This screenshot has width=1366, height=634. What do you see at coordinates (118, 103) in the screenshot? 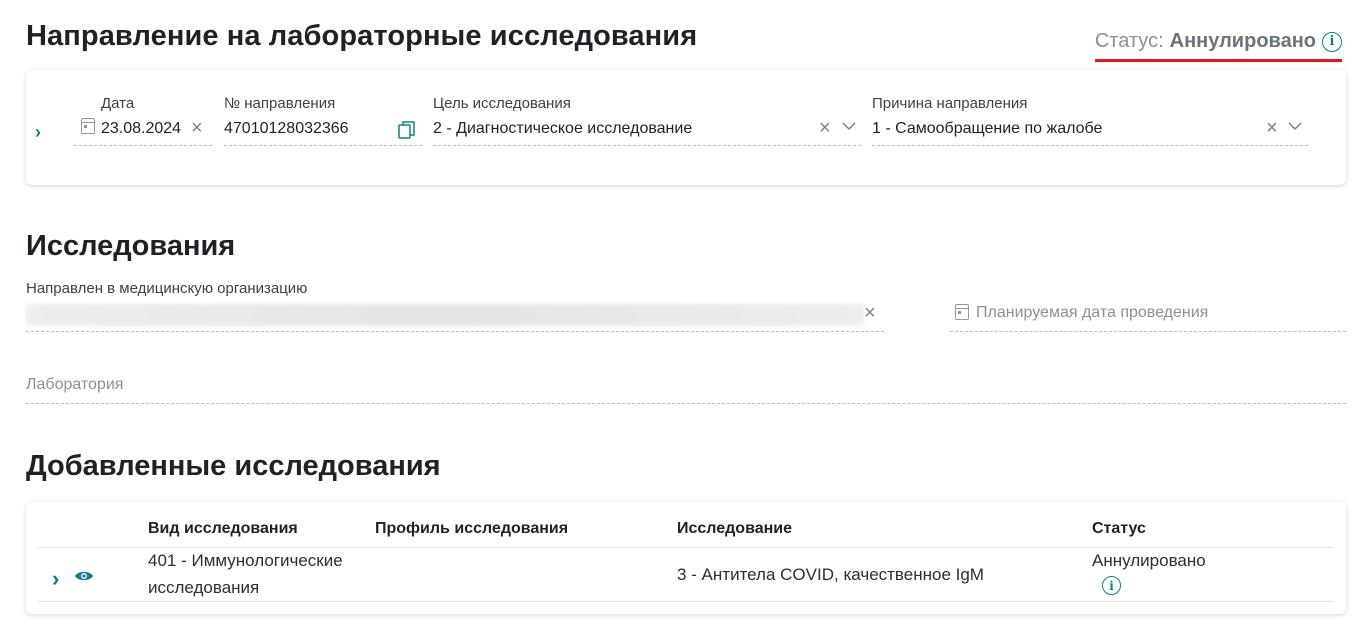
I see `date-label: Дата` at bounding box center [118, 103].